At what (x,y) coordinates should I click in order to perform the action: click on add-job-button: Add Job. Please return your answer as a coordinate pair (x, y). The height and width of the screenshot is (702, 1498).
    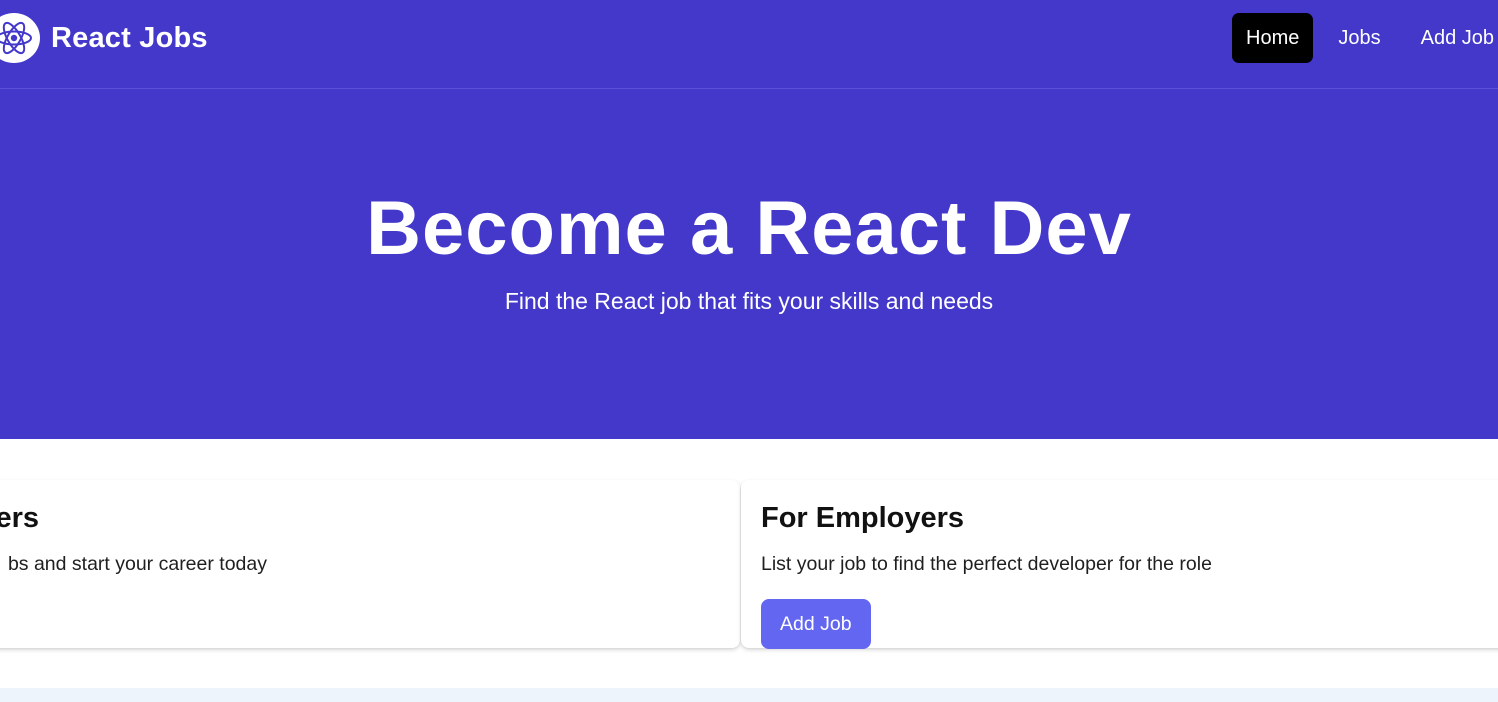
    Looking at the image, I should click on (816, 624).